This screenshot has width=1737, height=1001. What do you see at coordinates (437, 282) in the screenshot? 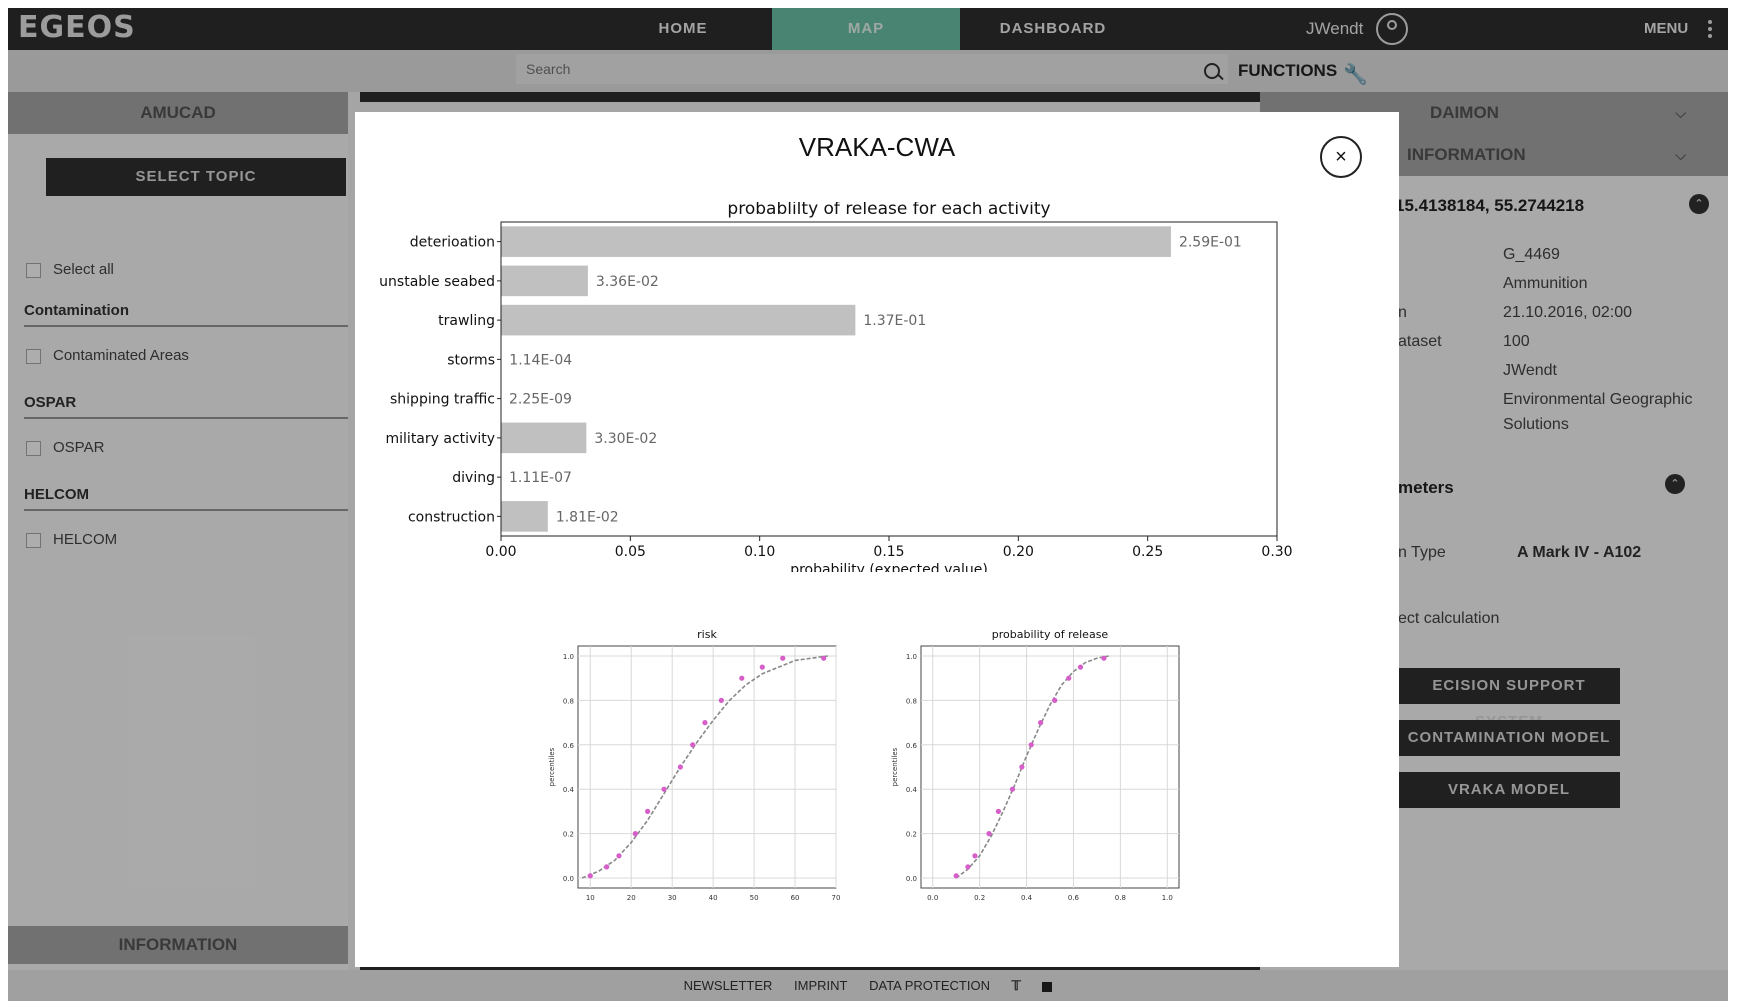
I see `category-label: unstable seabed` at bounding box center [437, 282].